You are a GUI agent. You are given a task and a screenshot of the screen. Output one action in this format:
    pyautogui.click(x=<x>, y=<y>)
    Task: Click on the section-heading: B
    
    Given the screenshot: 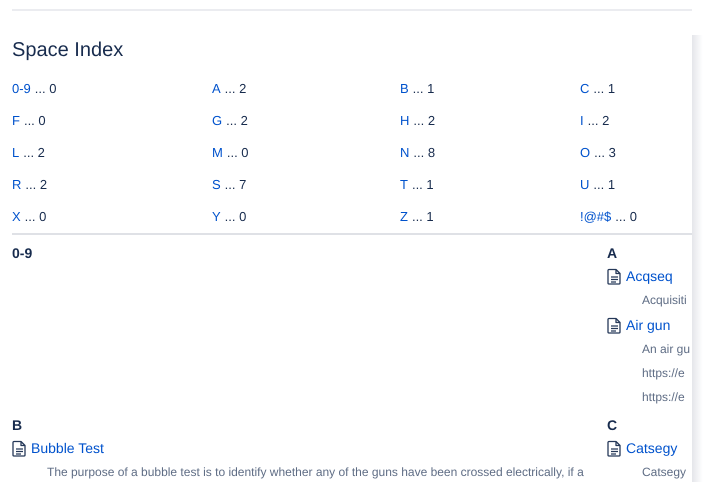 What is the action you would take?
    pyautogui.click(x=18, y=425)
    